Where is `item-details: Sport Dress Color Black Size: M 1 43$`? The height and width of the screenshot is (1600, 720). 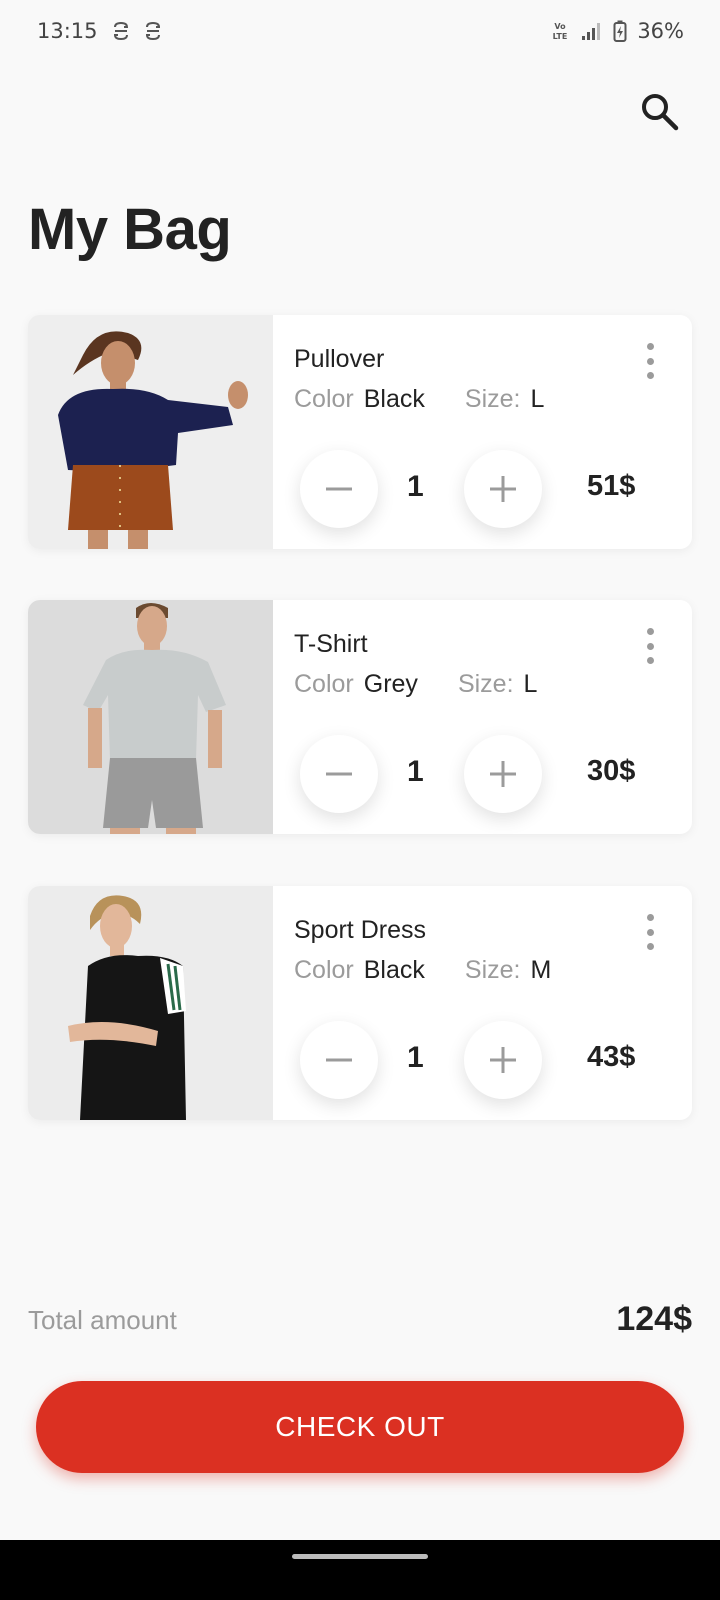
item-details: Sport Dress Color Black Size: M 1 43$ is located at coordinates (482, 1003).